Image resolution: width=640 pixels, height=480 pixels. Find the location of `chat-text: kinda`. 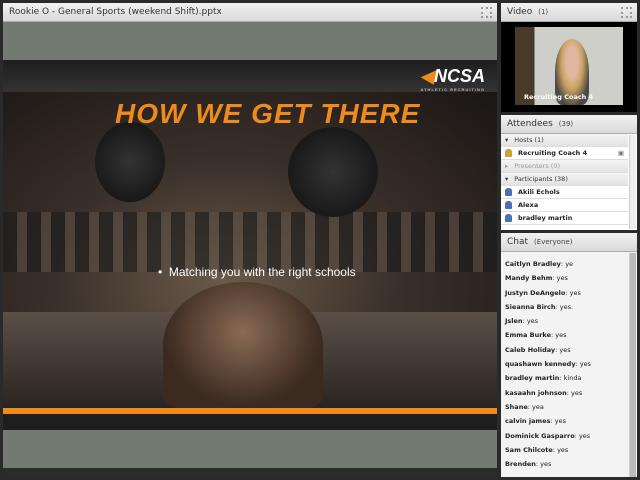

chat-text: kinda is located at coordinates (572, 378).